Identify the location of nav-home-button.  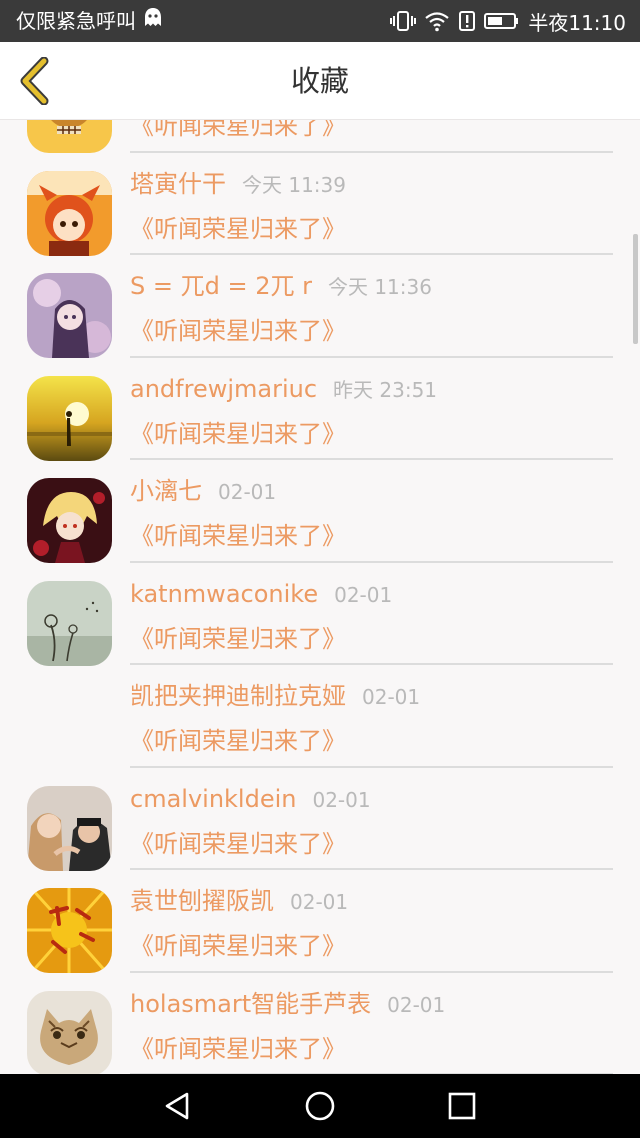
(320, 1106).